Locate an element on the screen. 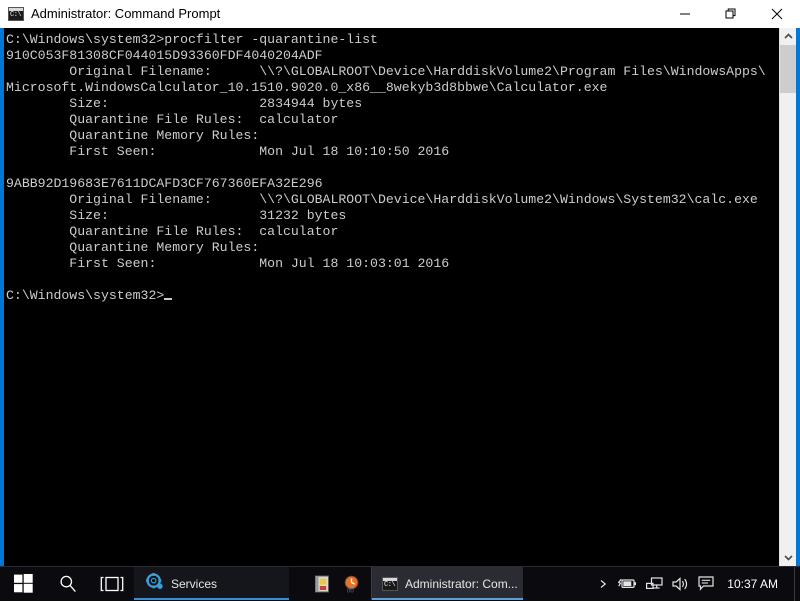 The image size is (800, 601). terminal-line: 9ABB92D19683E7611DCAFD3CF767360EFA32E296 is located at coordinates (164, 183).